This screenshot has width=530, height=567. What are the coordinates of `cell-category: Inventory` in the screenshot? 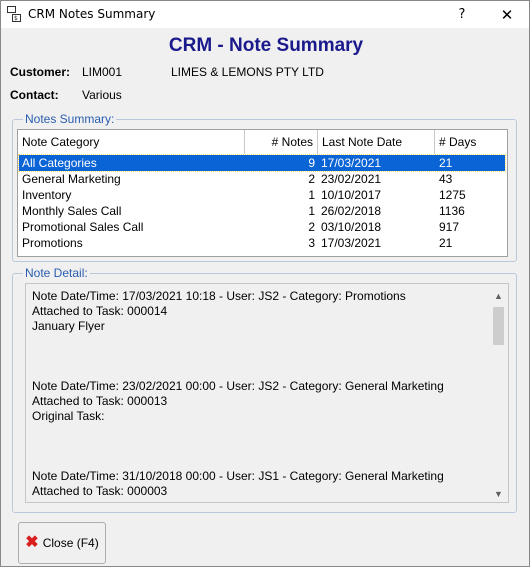 It's located at (47, 195).